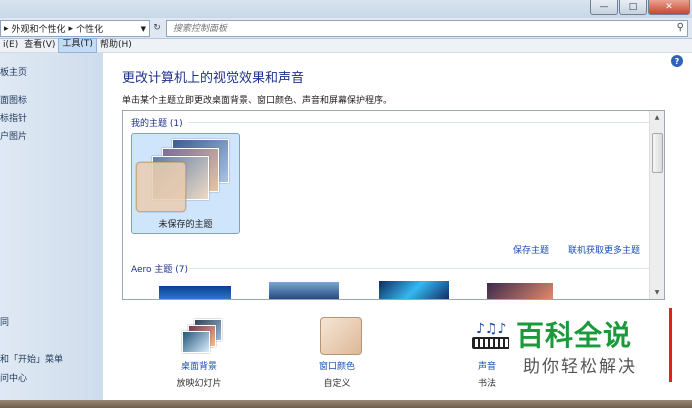 This screenshot has width=692, height=408. What do you see at coordinates (657, 292) in the screenshot?
I see `scroll-down-icon: ▼` at bounding box center [657, 292].